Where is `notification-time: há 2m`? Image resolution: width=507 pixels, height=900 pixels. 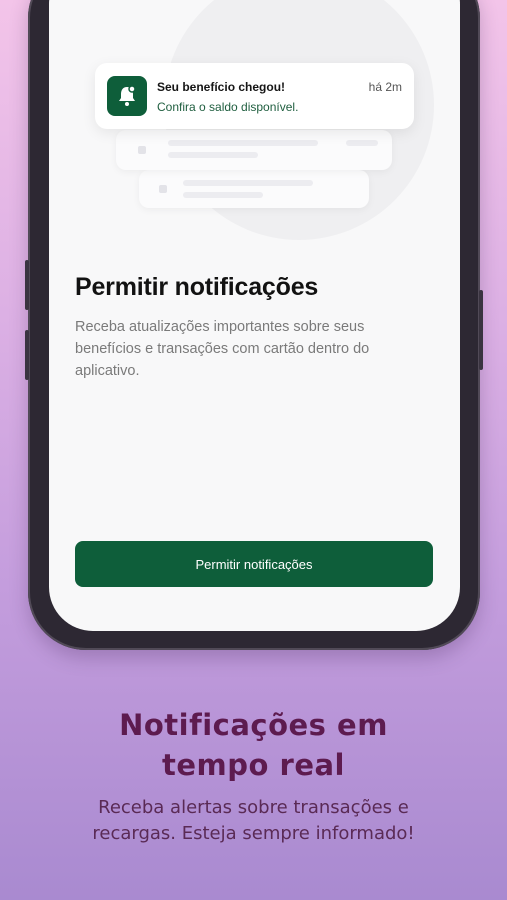
notification-time: há 2m is located at coordinates (385, 87).